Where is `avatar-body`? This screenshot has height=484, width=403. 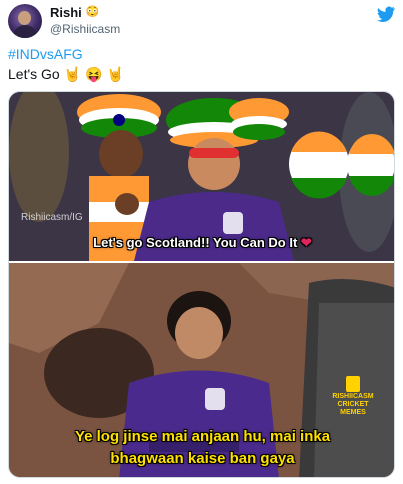
avatar-body is located at coordinates (25, 31).